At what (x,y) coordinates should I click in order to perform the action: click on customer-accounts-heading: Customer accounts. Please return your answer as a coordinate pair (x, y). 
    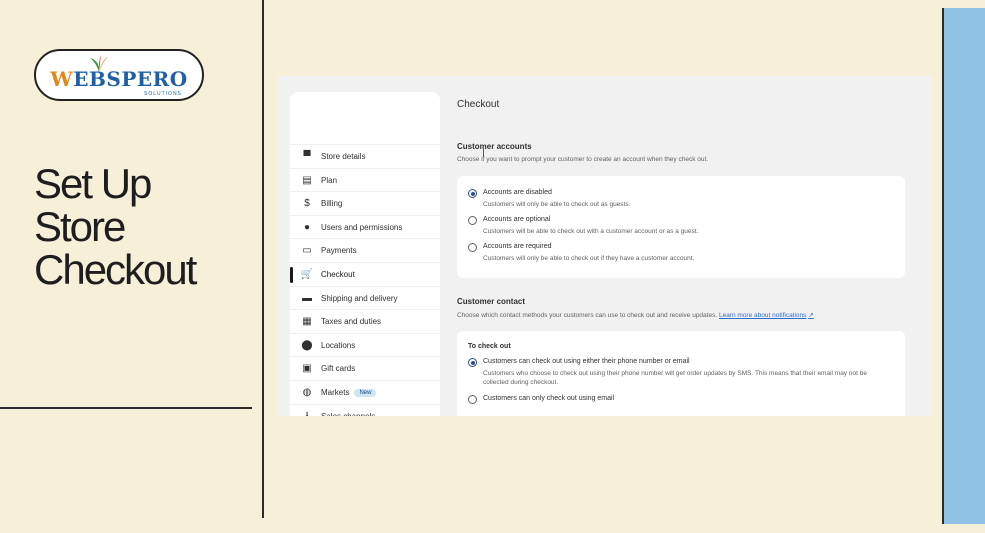
    Looking at the image, I should click on (494, 146).